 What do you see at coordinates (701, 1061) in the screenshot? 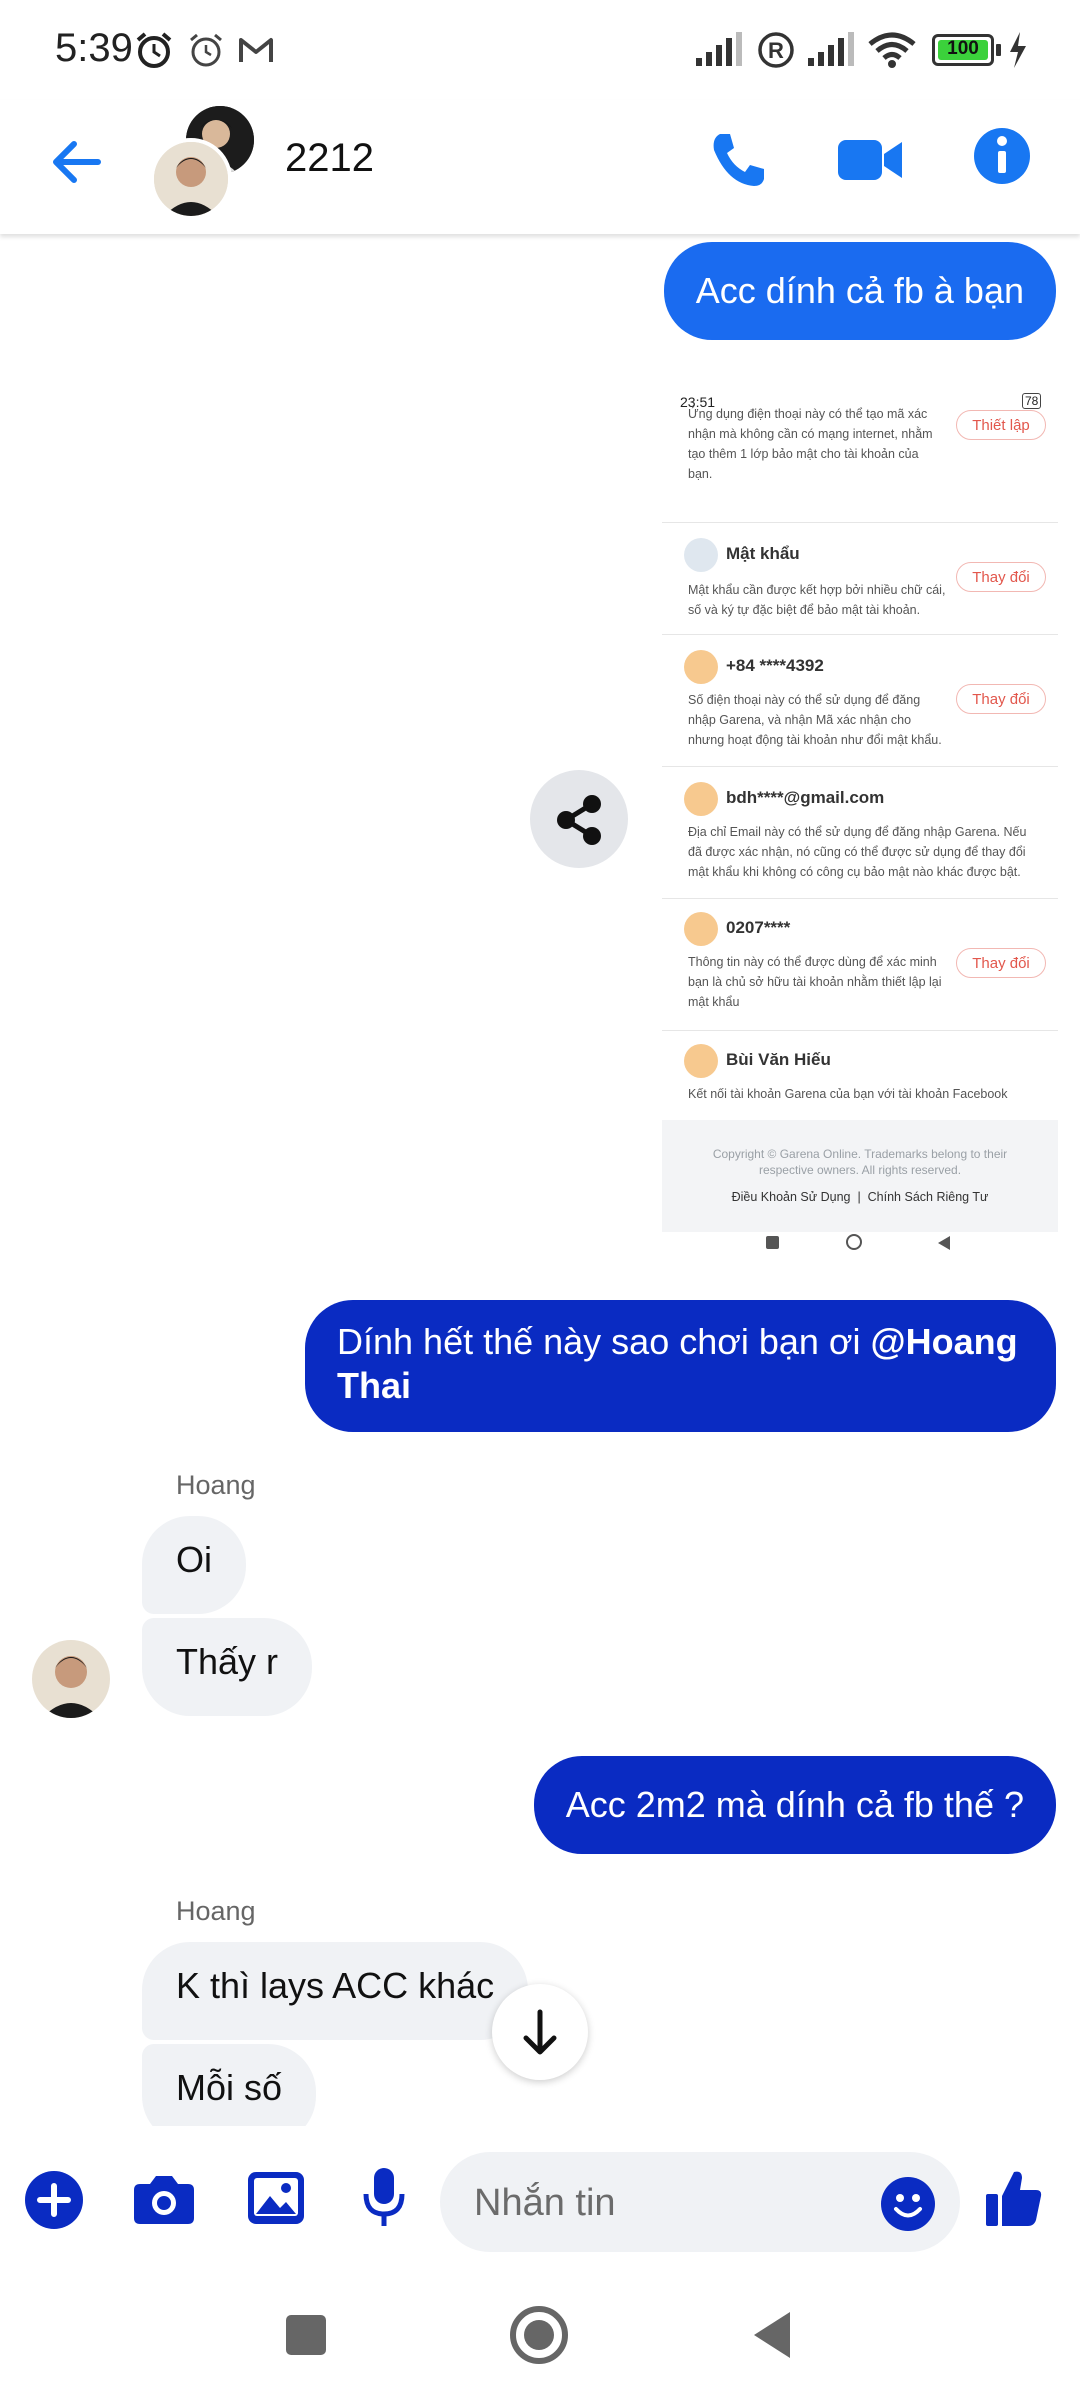
I see `facebook-small-icon` at bounding box center [701, 1061].